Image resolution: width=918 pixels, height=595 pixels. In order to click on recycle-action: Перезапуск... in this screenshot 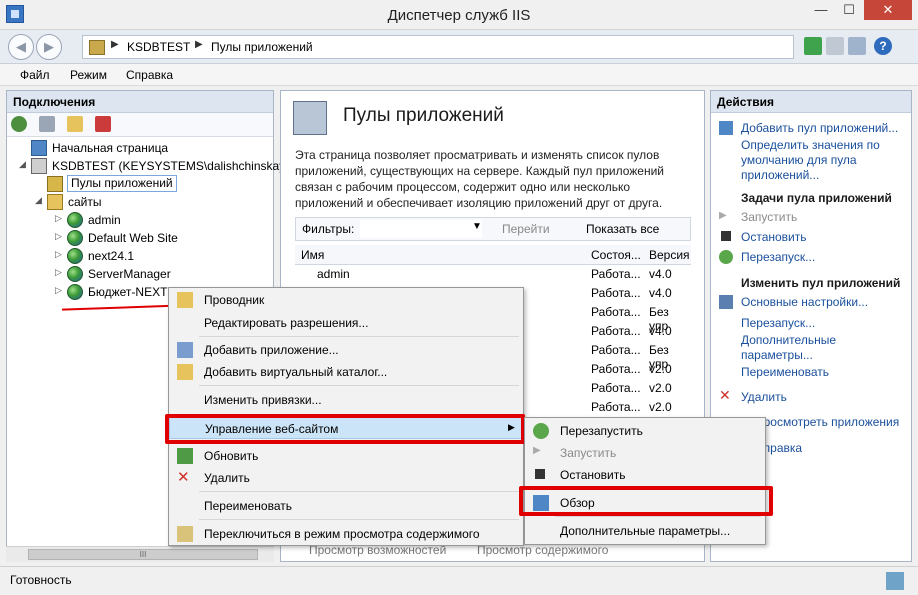, I will do `click(778, 323)`.